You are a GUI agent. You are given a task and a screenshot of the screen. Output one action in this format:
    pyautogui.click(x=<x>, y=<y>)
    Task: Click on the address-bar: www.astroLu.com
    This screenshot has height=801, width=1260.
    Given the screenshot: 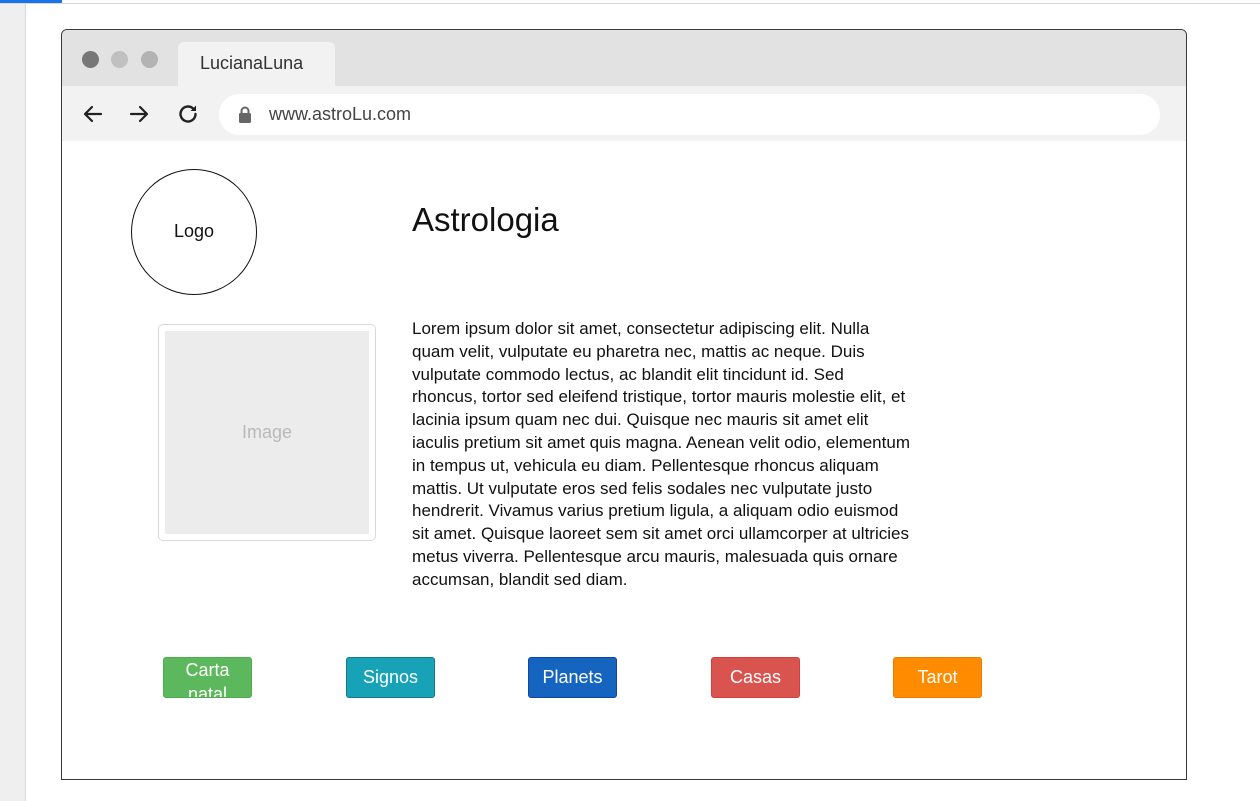 What is the action you would take?
    pyautogui.click(x=689, y=114)
    